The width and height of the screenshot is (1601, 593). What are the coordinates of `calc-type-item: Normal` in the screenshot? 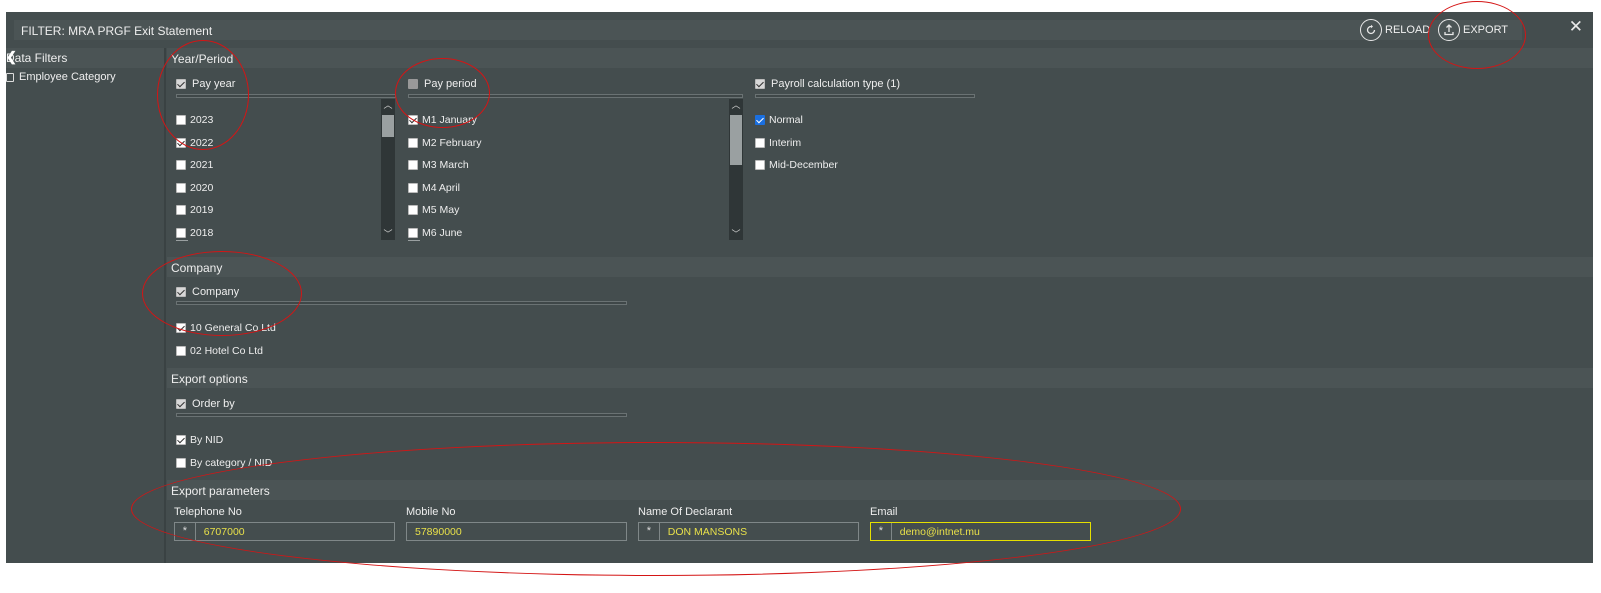 It's located at (779, 120).